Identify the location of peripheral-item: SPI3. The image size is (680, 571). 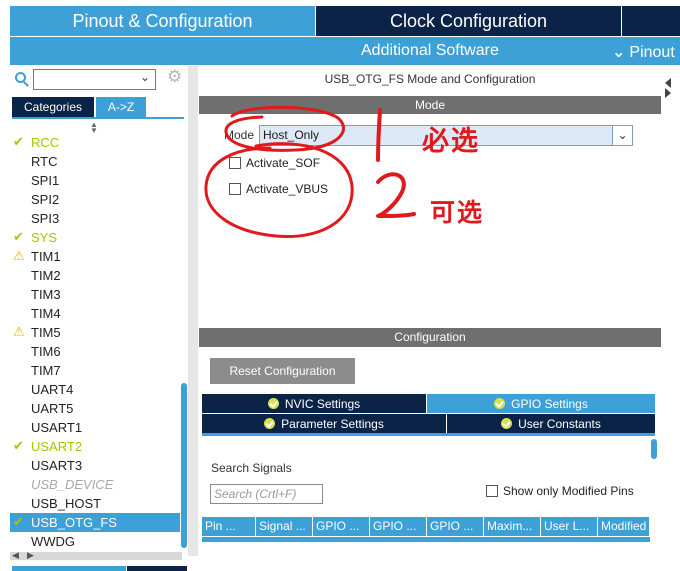
(95, 218).